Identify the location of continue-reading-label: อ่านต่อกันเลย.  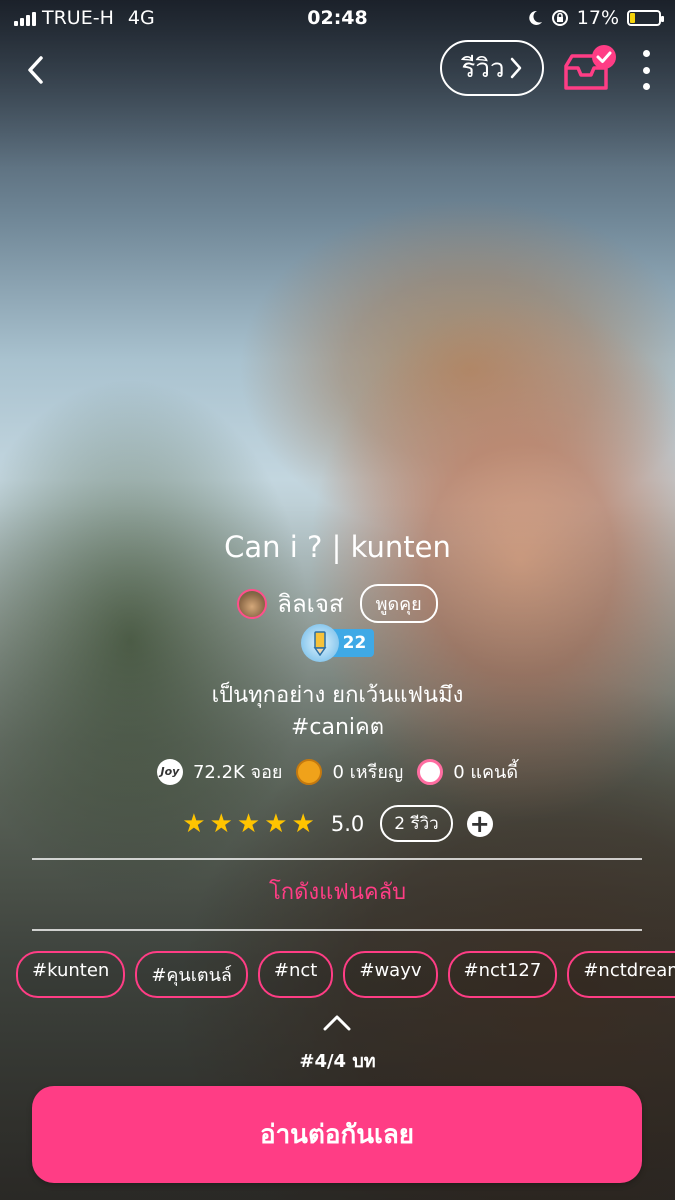
(337, 1135).